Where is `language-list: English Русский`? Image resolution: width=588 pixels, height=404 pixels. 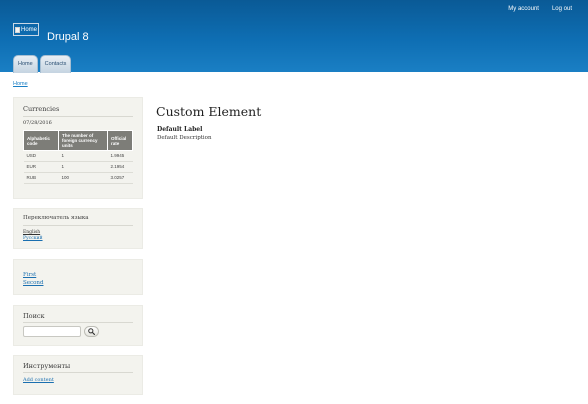 language-list: English Русский is located at coordinates (33, 236).